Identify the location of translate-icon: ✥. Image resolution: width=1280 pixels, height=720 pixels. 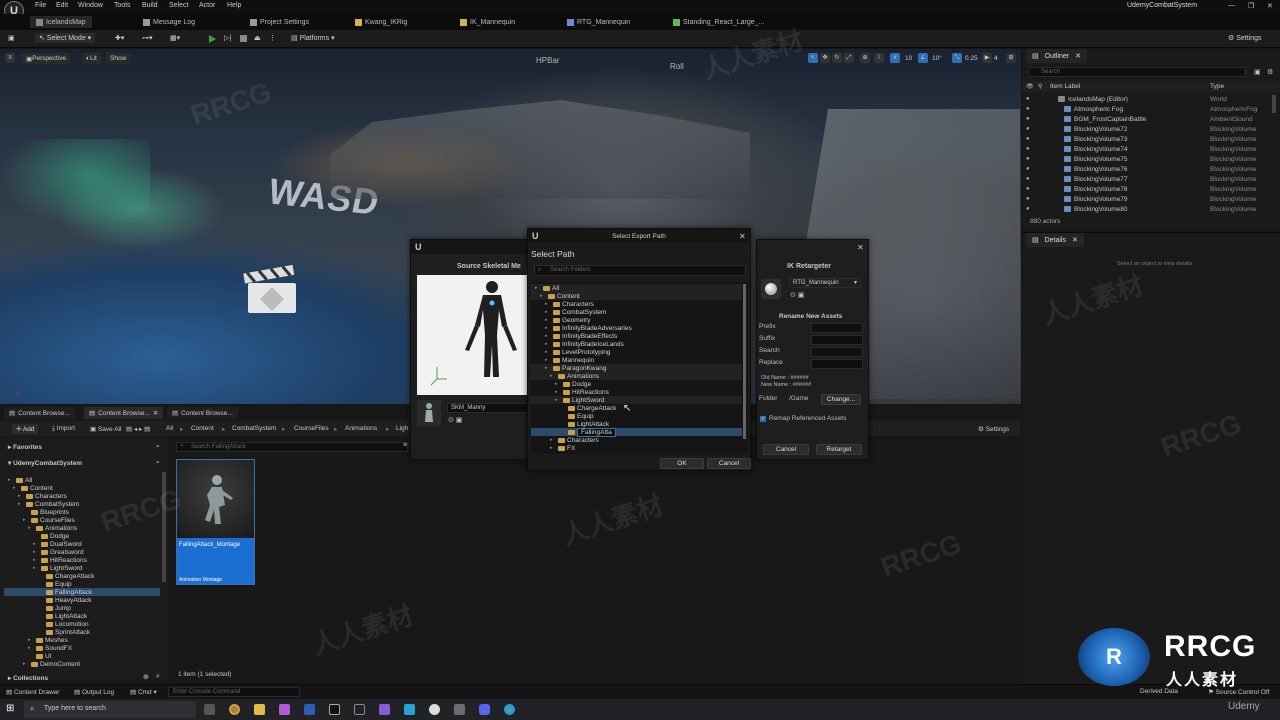
(825, 58).